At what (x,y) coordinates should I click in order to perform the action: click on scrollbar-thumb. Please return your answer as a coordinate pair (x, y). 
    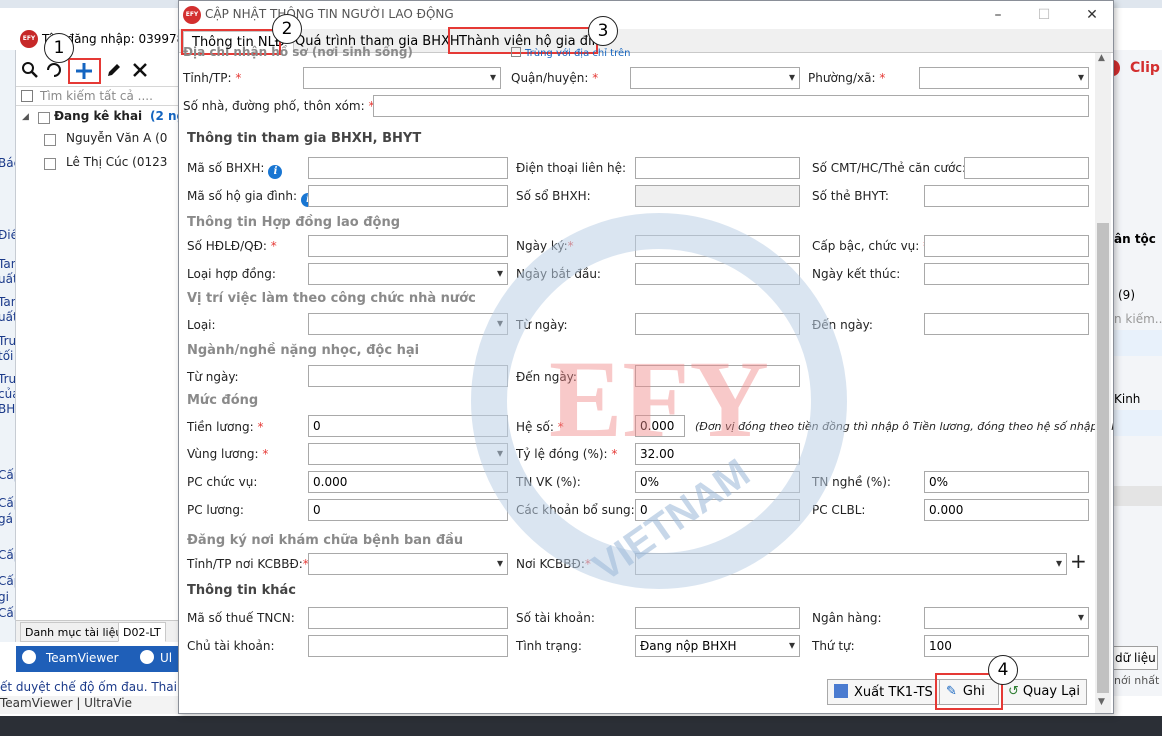
    Looking at the image, I should click on (1103, 458).